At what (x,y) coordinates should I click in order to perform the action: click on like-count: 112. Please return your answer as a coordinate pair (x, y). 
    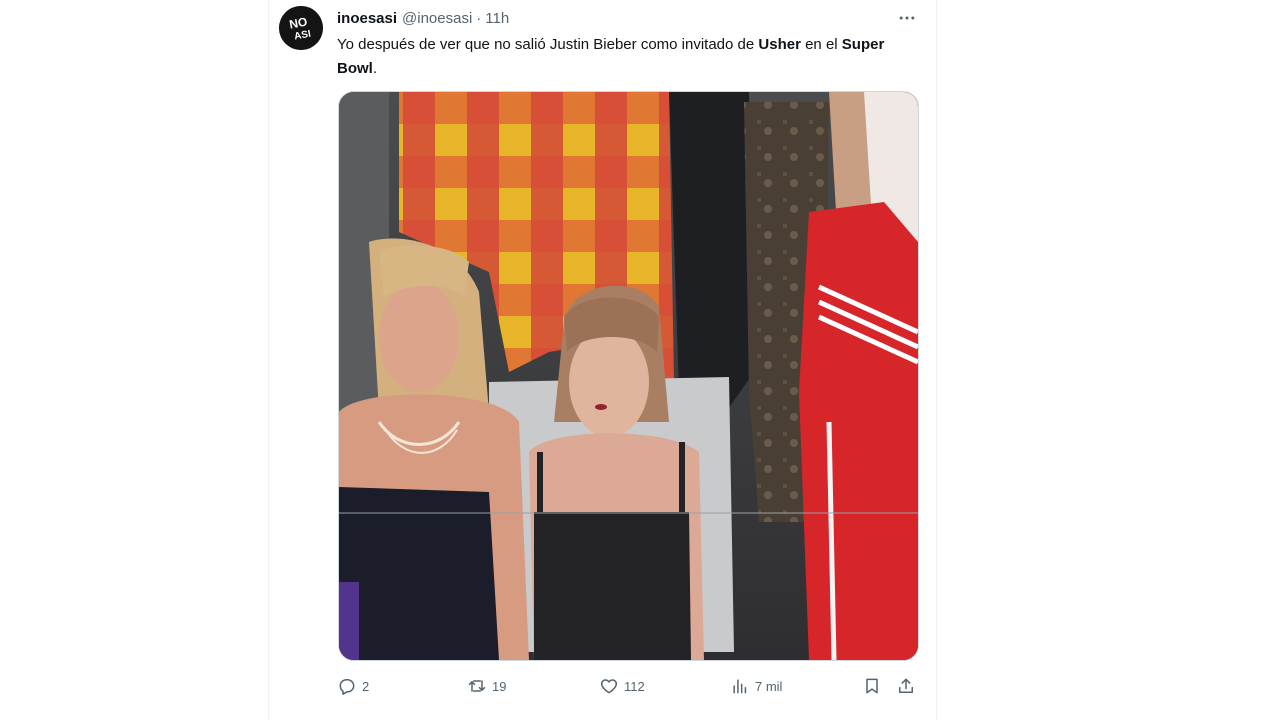
    Looking at the image, I should click on (634, 686).